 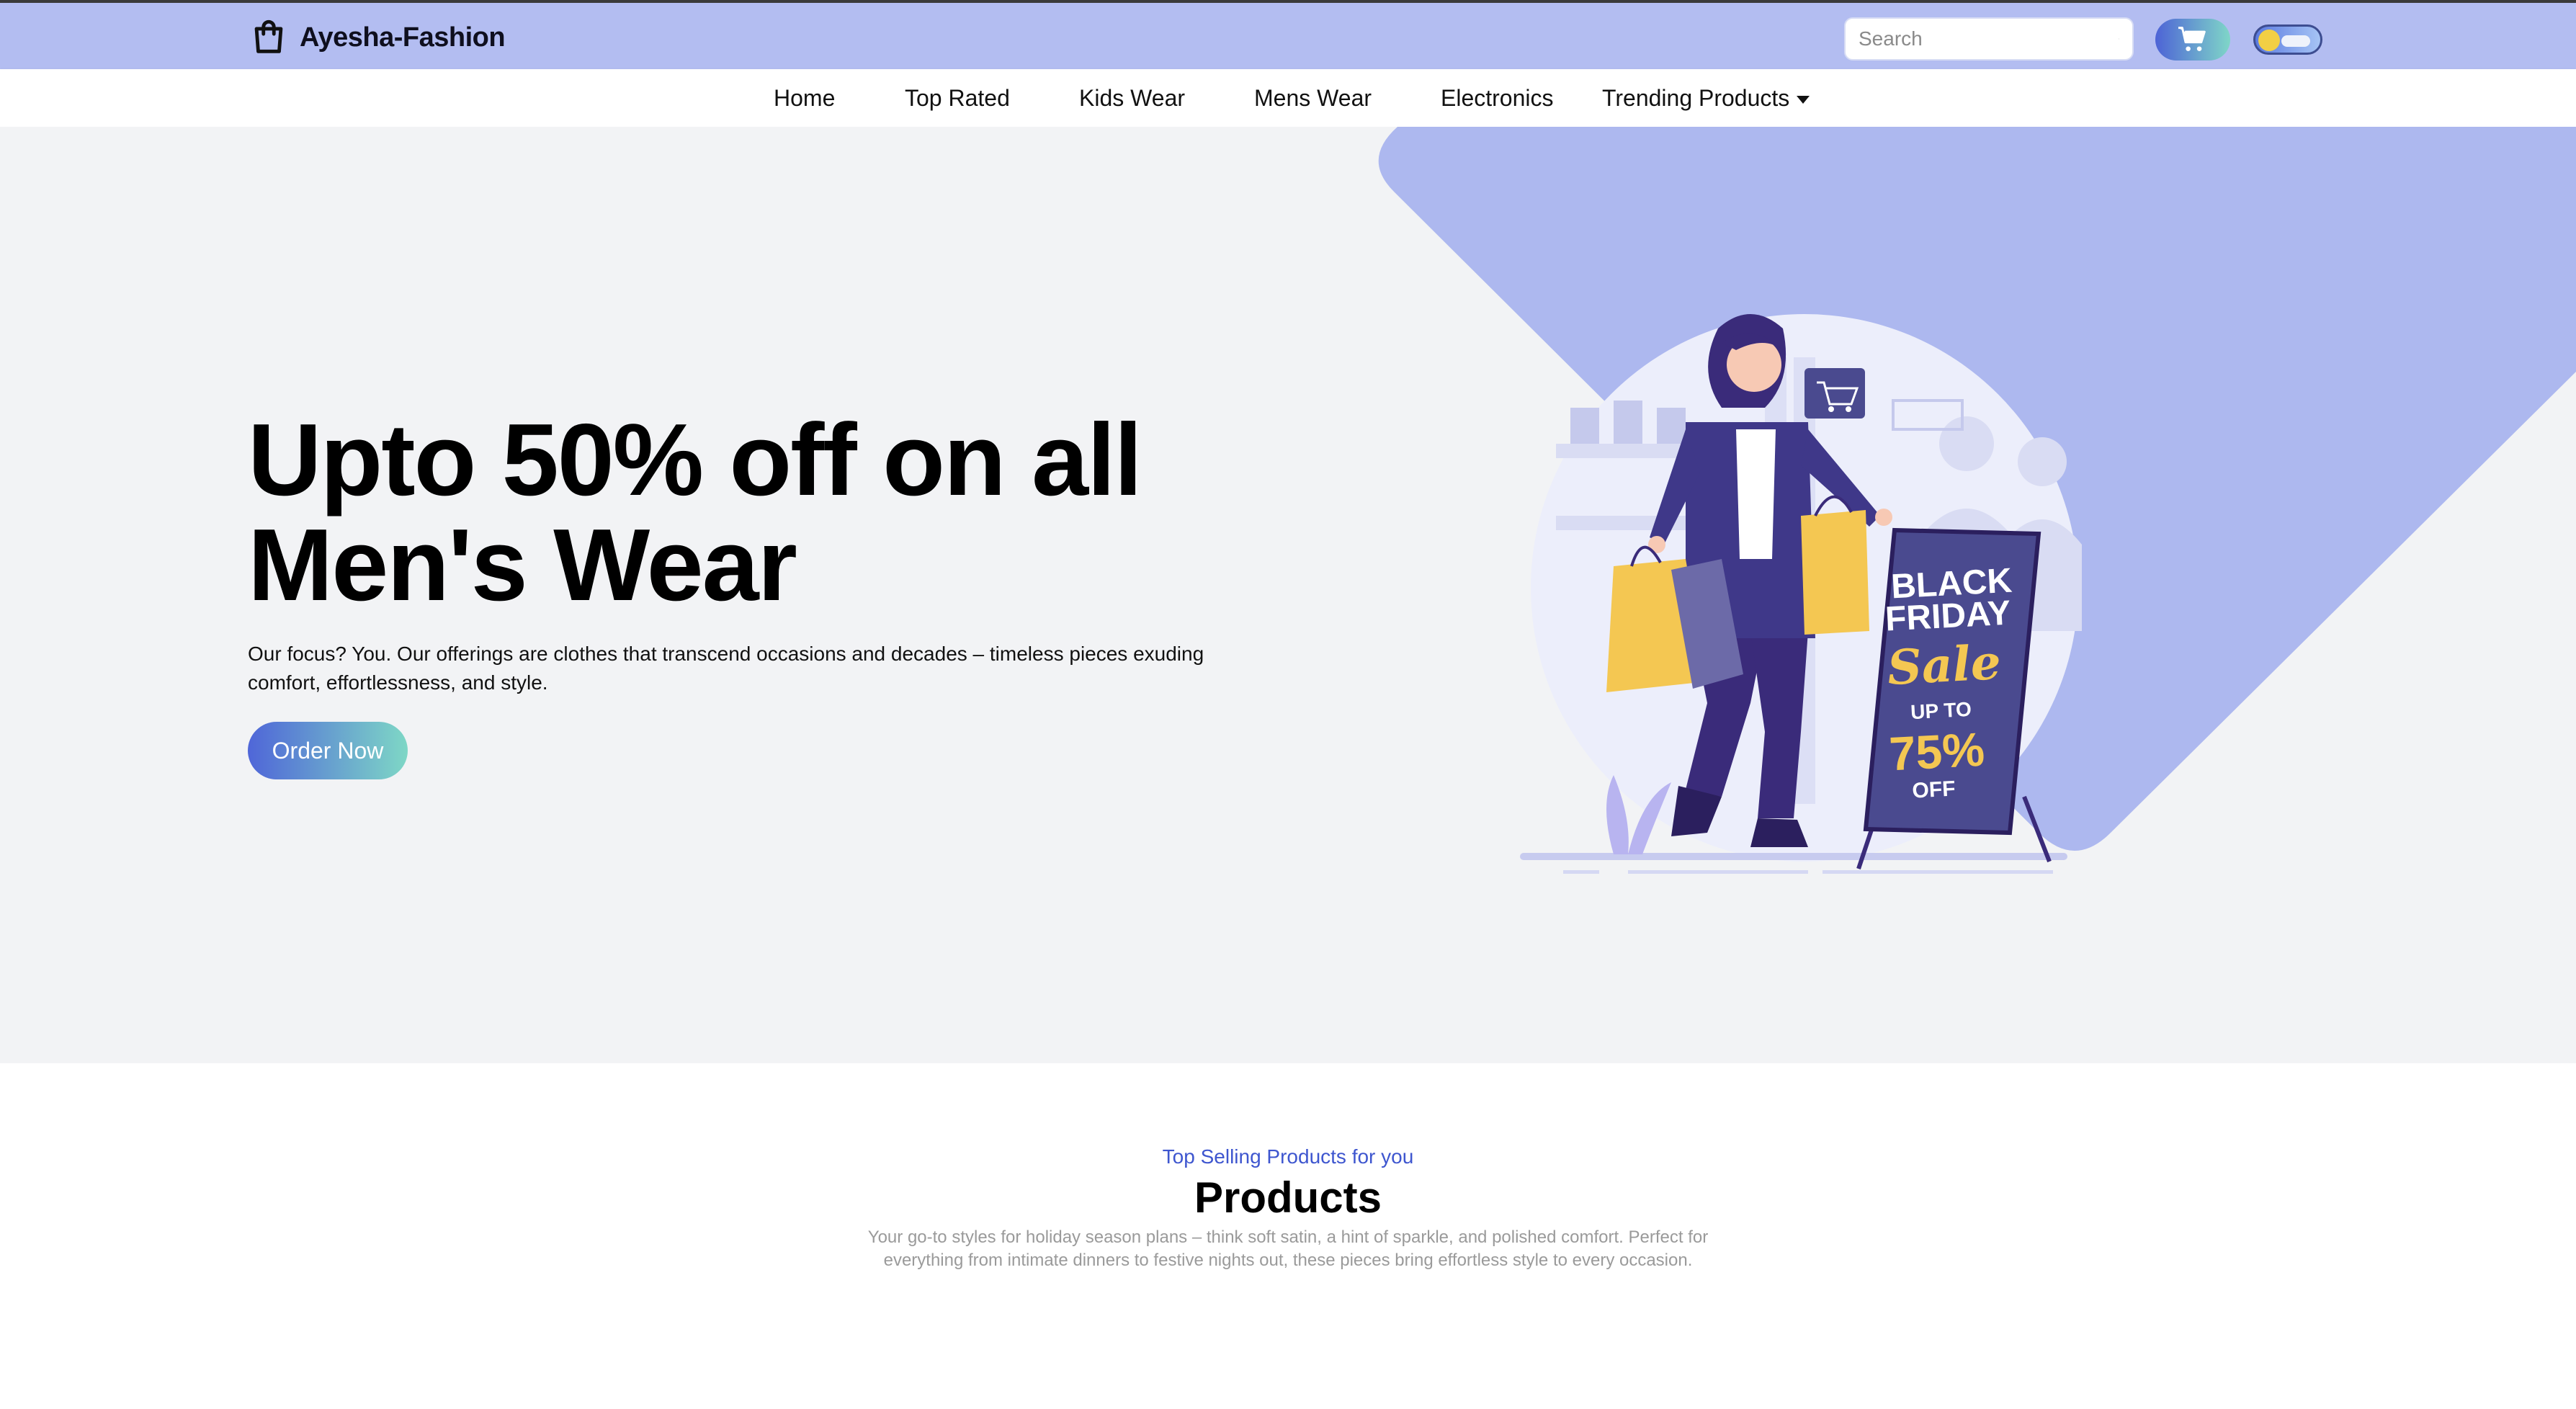 What do you see at coordinates (1288, 1197) in the screenshot?
I see `products-title: Products` at bounding box center [1288, 1197].